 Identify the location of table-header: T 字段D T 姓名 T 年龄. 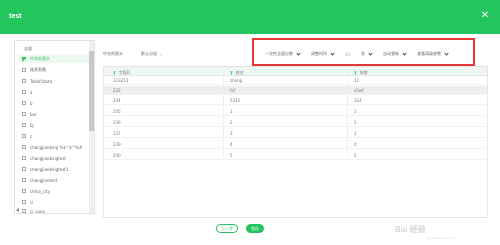
(295, 71).